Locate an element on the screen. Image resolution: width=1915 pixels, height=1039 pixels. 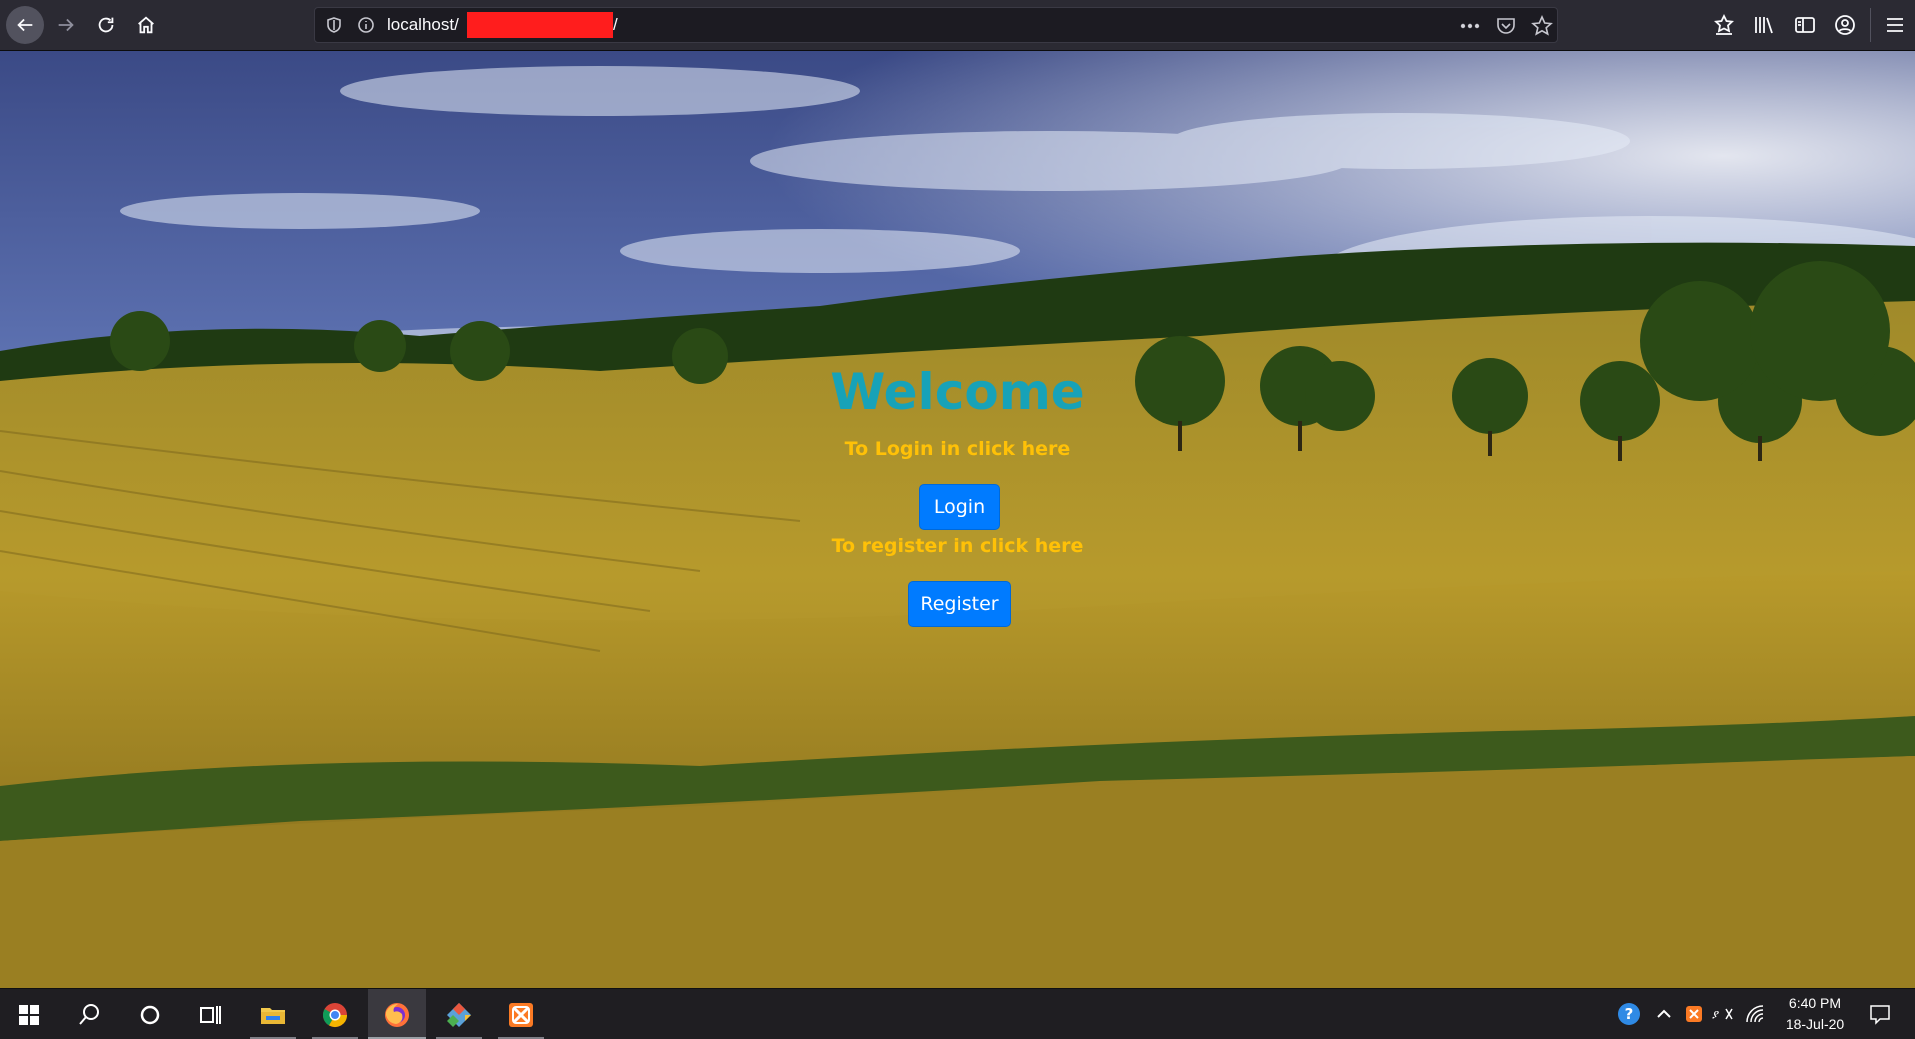
sidebar-icon is located at coordinates (1805, 25).